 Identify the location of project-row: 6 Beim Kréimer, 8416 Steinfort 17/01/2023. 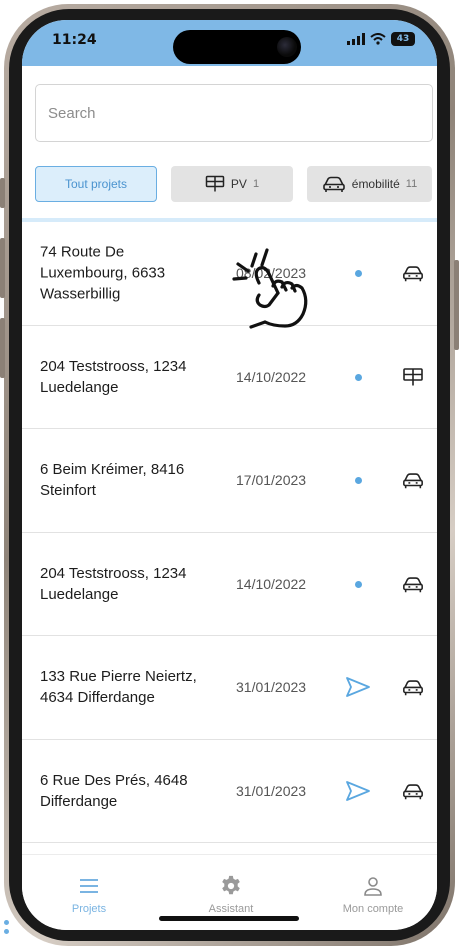
(229, 481).